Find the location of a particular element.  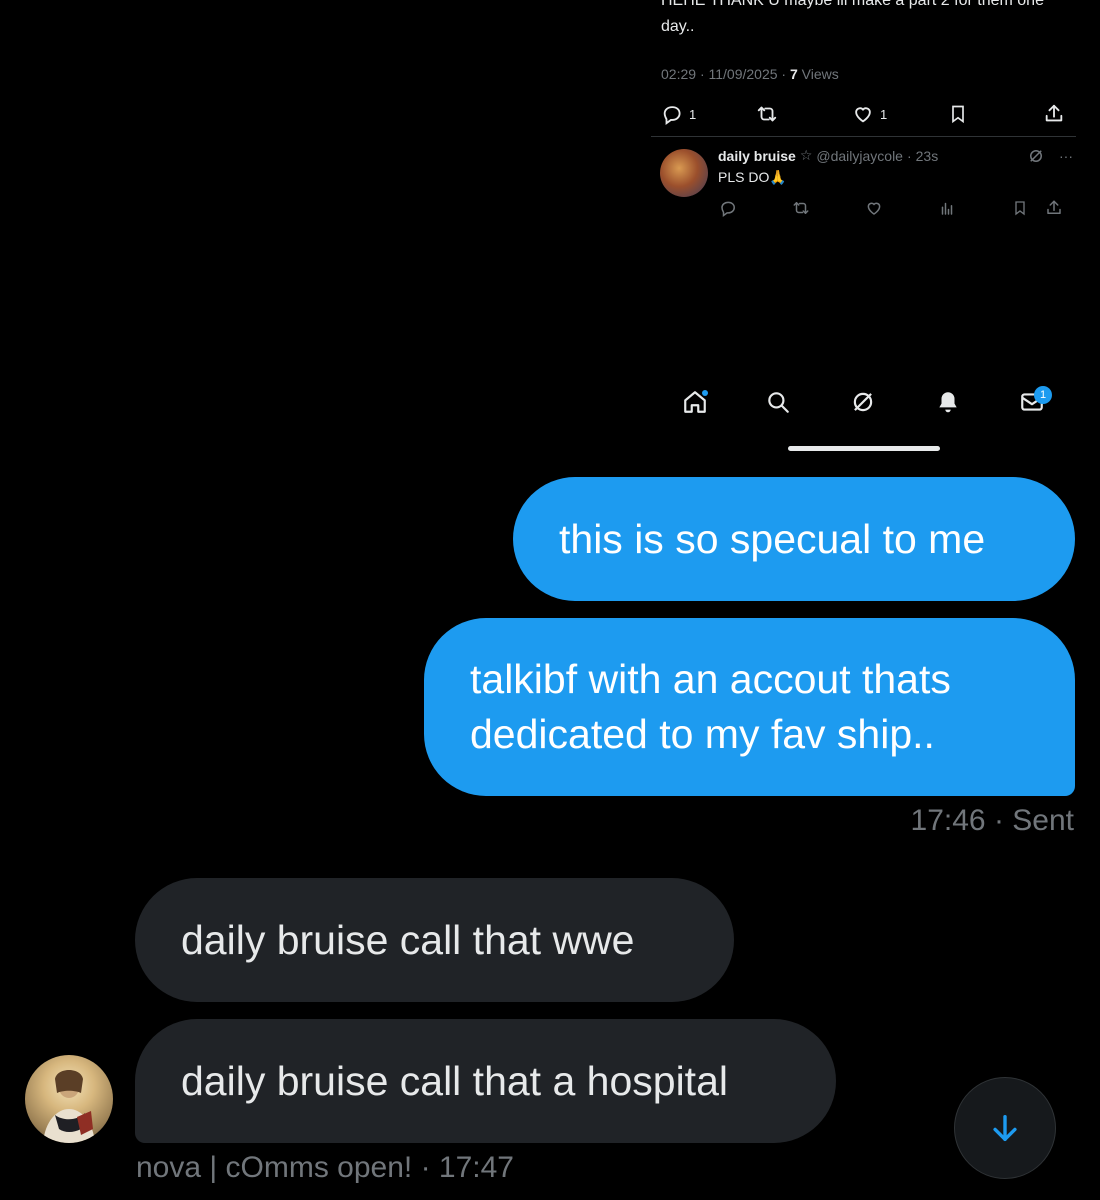

bottom-nav-bar: 1 is located at coordinates (866, 402).